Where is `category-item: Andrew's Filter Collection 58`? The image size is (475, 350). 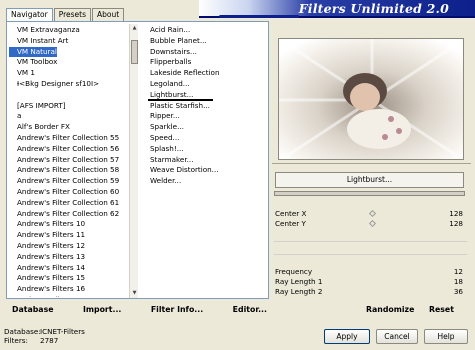
category-item: Andrew's Filter Collection 58 is located at coordinates (69, 170).